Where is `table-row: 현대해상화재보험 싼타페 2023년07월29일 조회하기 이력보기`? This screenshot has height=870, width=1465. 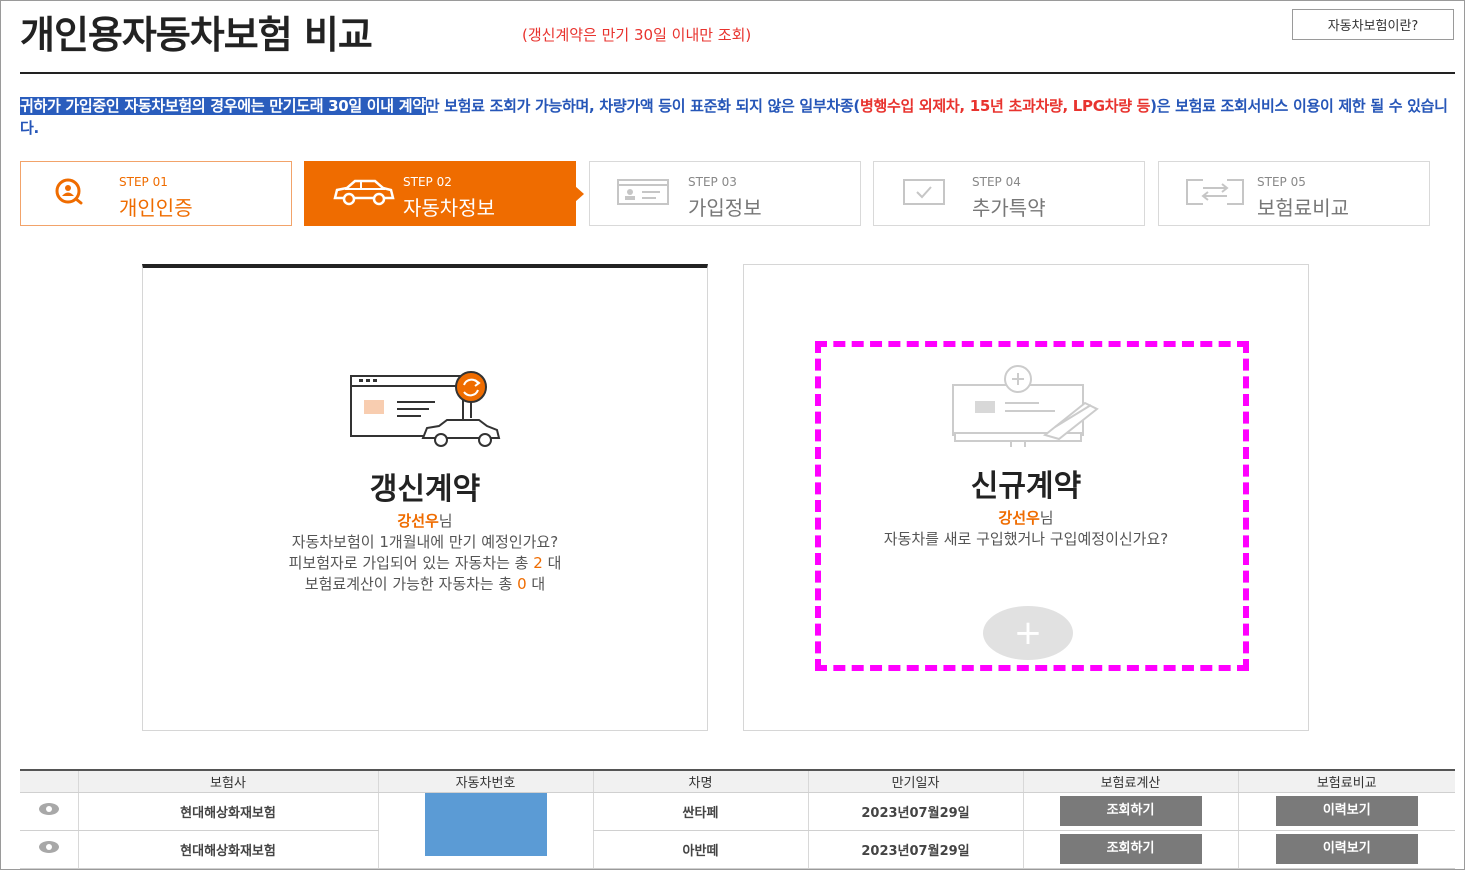 table-row: 현대해상화재보험 싼타페 2023년07월29일 조회하기 이력보기 is located at coordinates (737, 830).